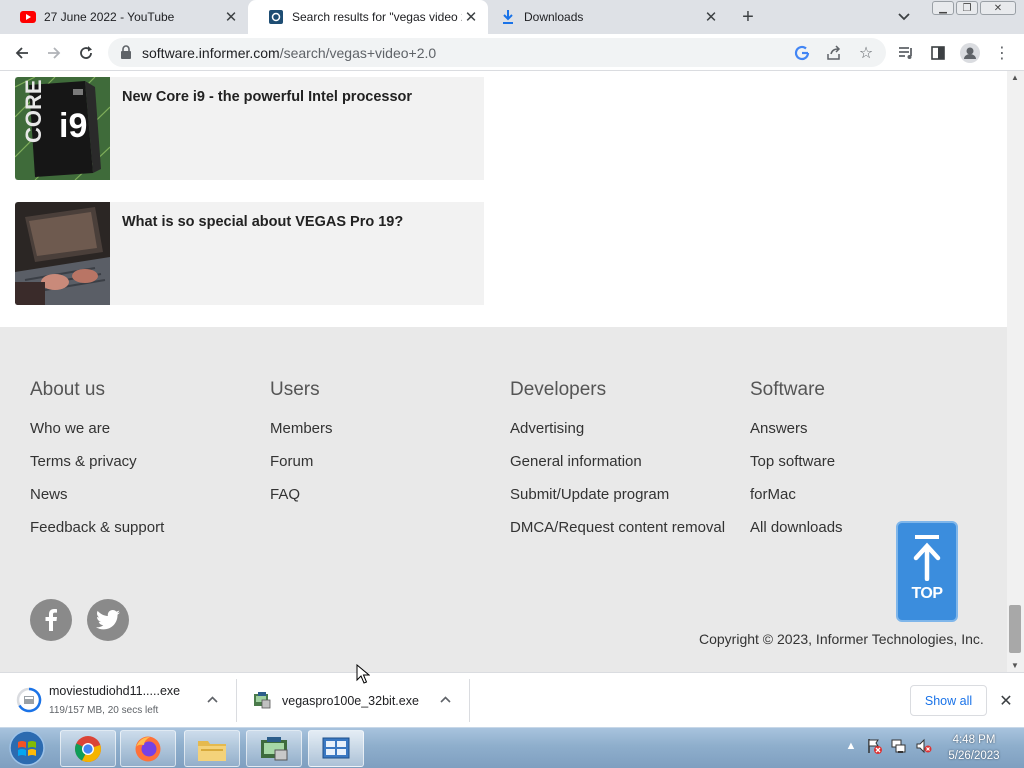  What do you see at coordinates (773, 494) in the screenshot?
I see `footer-link-formac: forMac` at bounding box center [773, 494].